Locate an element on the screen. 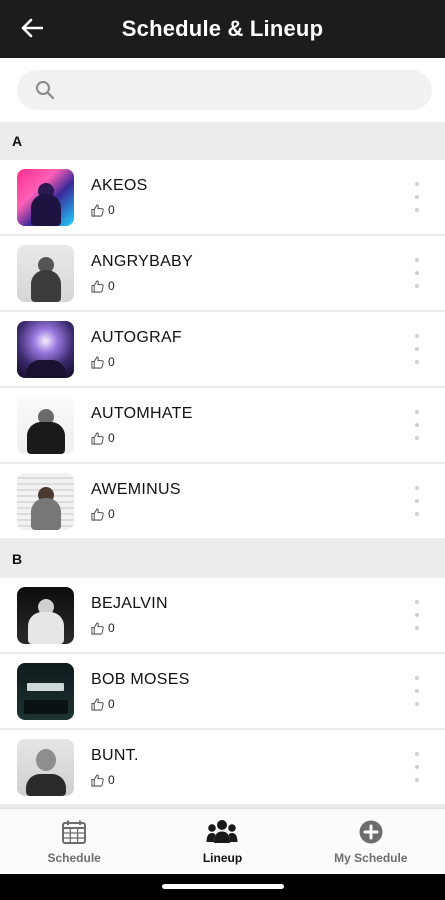 The height and width of the screenshot is (900, 445). section-header-a: A is located at coordinates (222, 141).